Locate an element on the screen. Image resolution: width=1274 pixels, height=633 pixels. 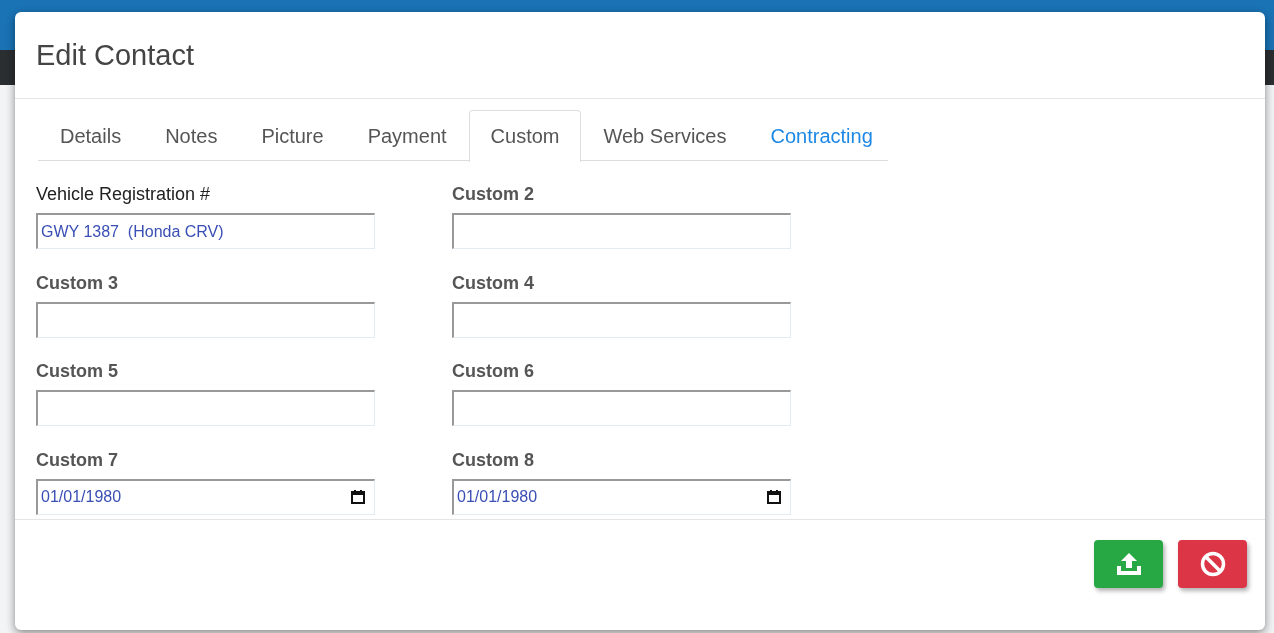
upload-icon is located at coordinates (1128, 564).